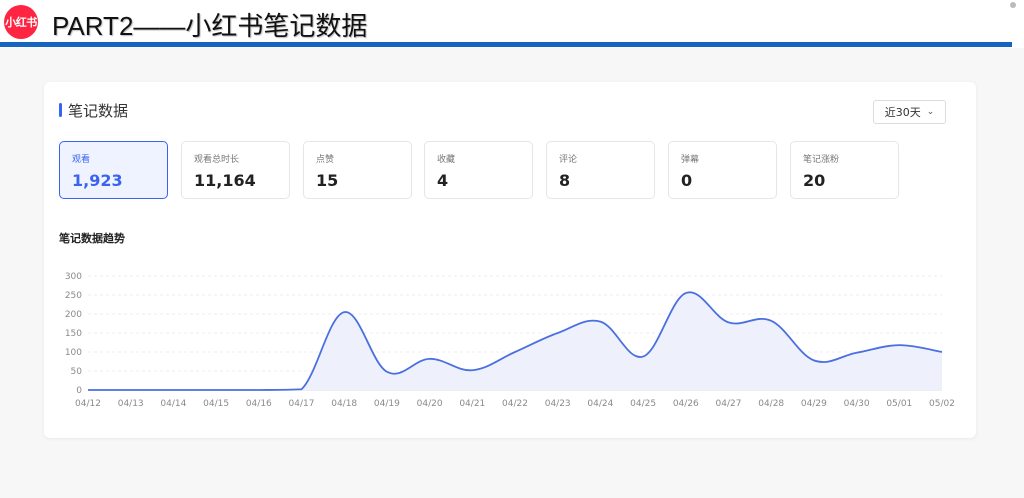 The image size is (1024, 498). Describe the element at coordinates (79, 391) in the screenshot. I see `y-tick-label: 0` at that location.